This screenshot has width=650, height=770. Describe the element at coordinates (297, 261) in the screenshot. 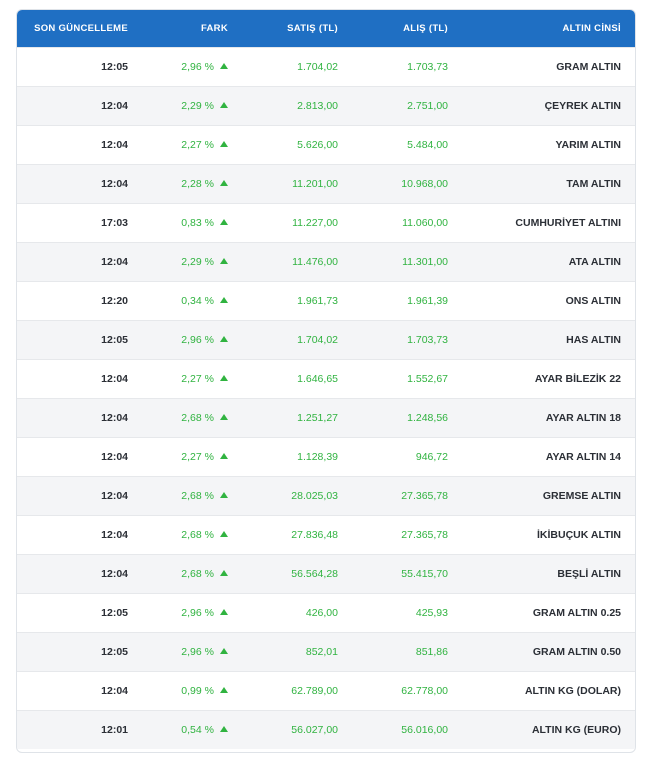

I see `sell-price-cell: 11.476,00` at that location.